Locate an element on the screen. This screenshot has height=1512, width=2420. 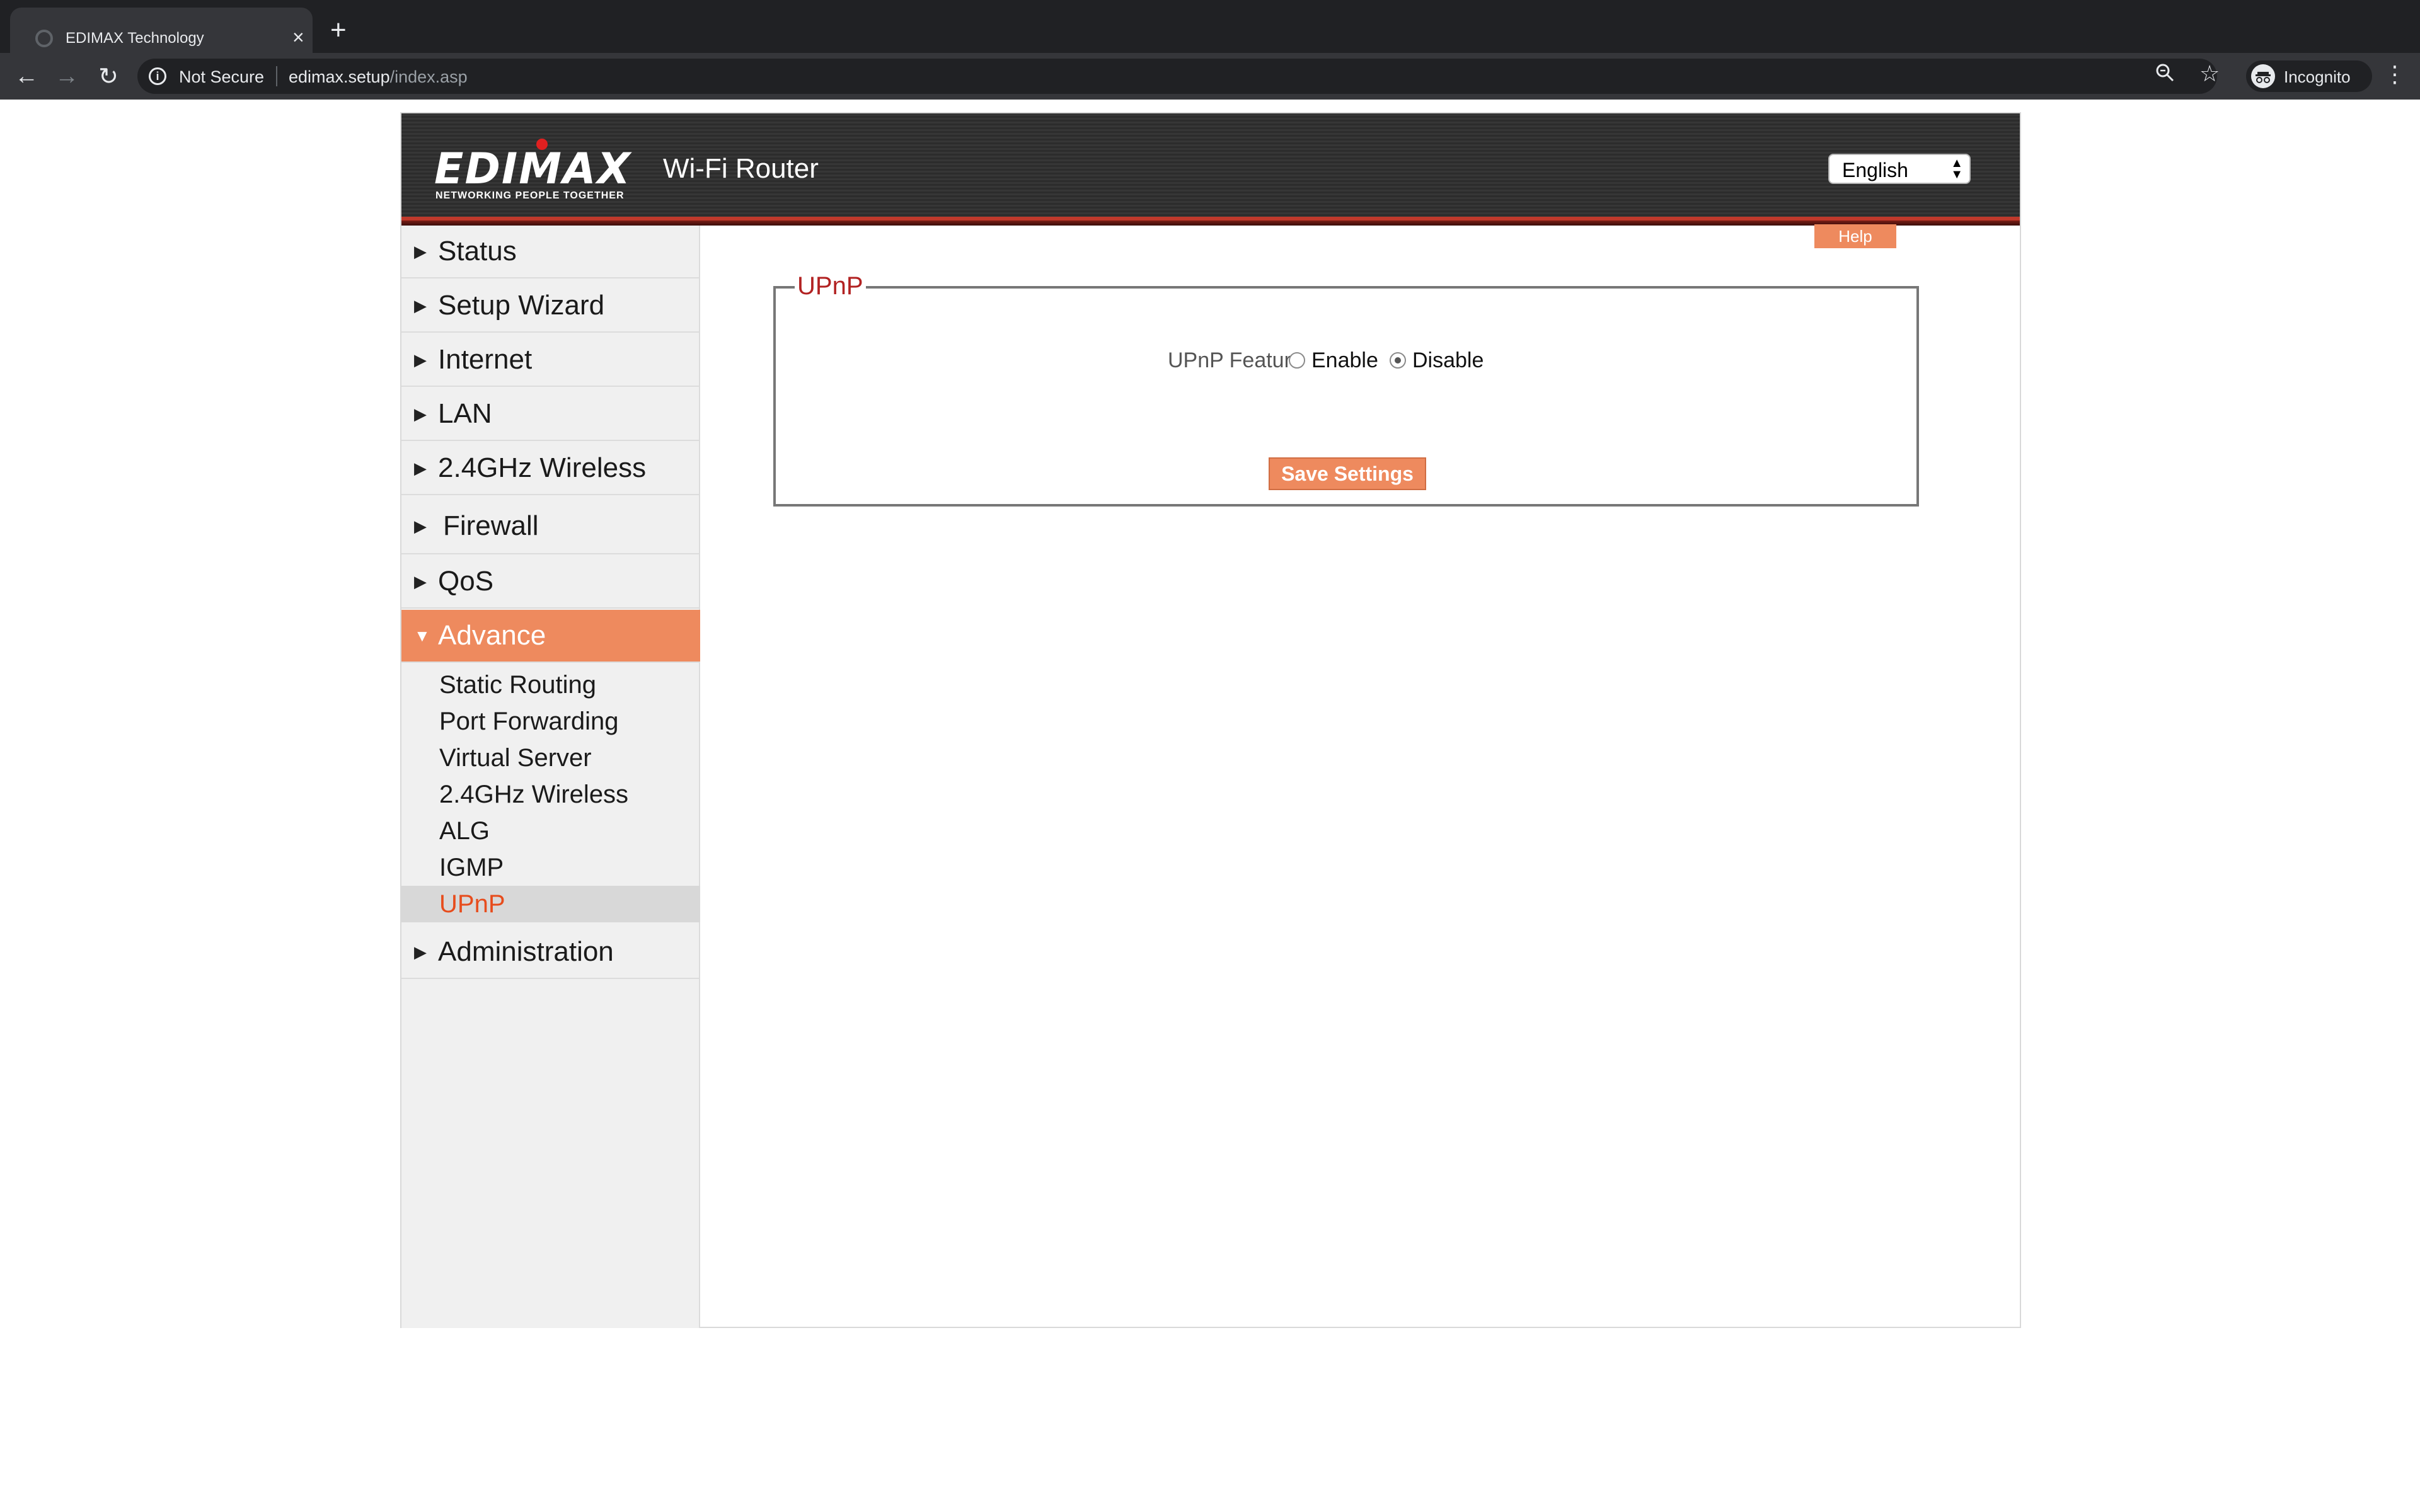
language-select: English ▲ ▼ is located at coordinates (1900, 169).